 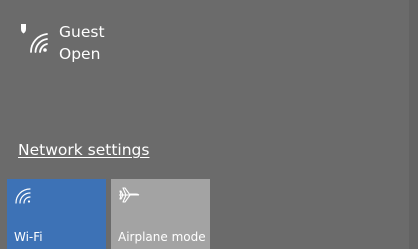 What do you see at coordinates (80, 54) in the screenshot?
I see `network-status: Open` at bounding box center [80, 54].